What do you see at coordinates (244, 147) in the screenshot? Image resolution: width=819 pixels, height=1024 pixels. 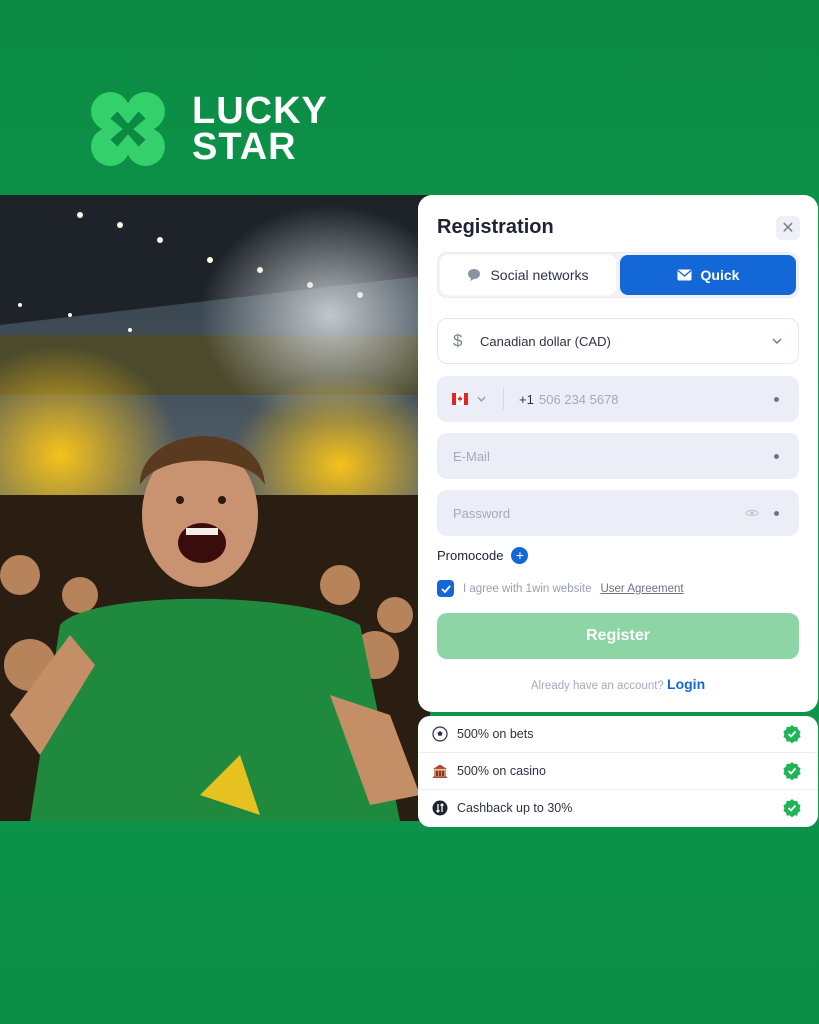 I see `brand-line-2: STAR` at bounding box center [244, 147].